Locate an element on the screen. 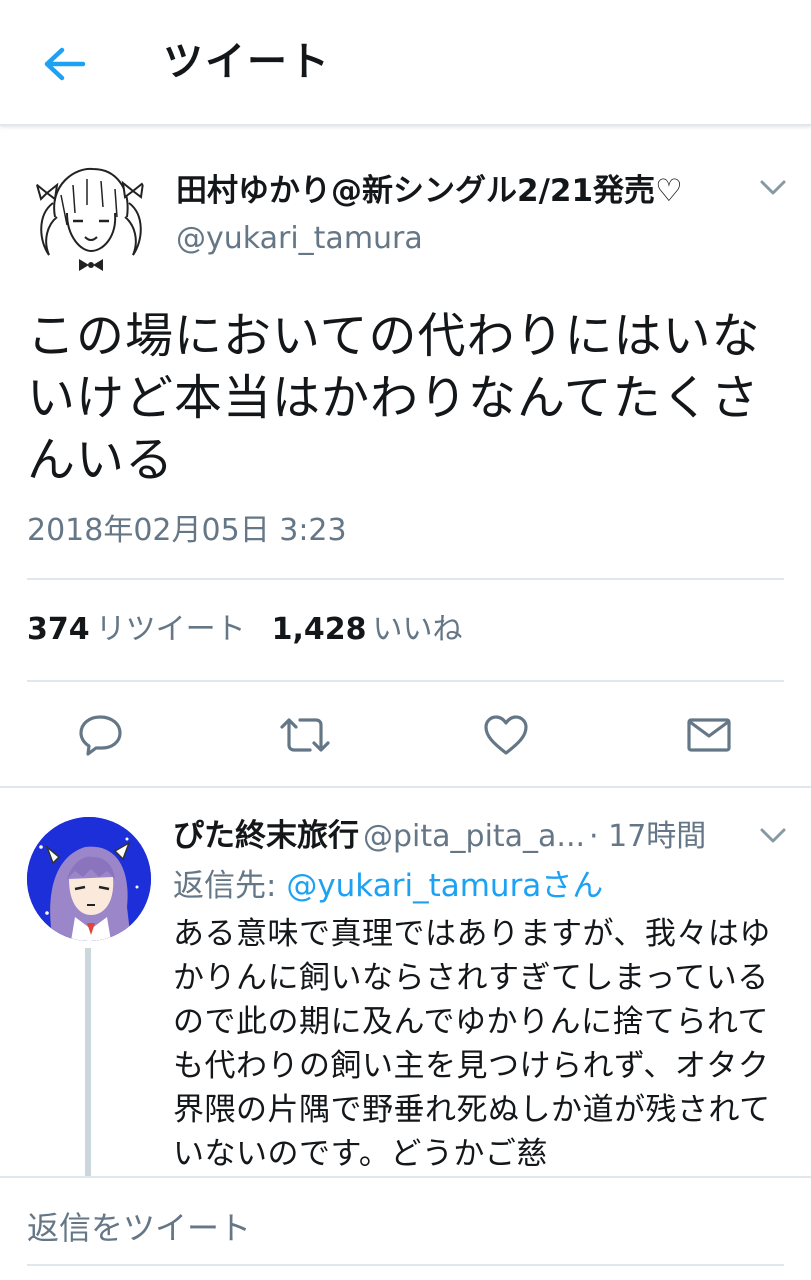 This screenshot has height=1280, width=811. arrow-left-icon is located at coordinates (65, 64).